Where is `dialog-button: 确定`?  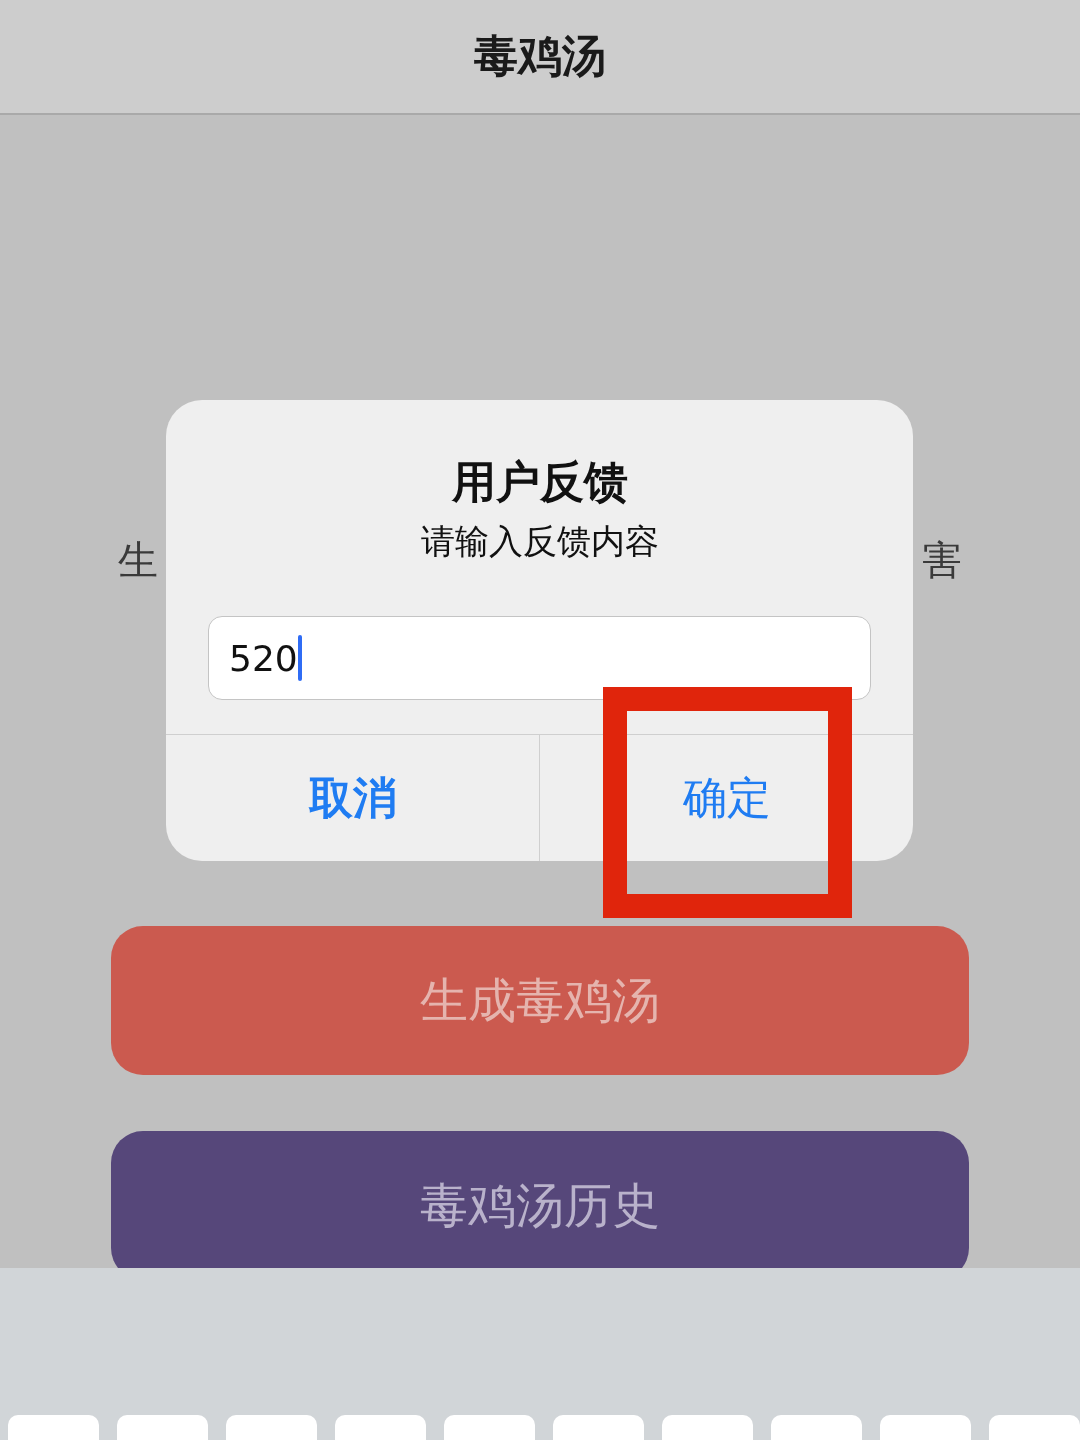 dialog-button: 确定 is located at coordinates (726, 798).